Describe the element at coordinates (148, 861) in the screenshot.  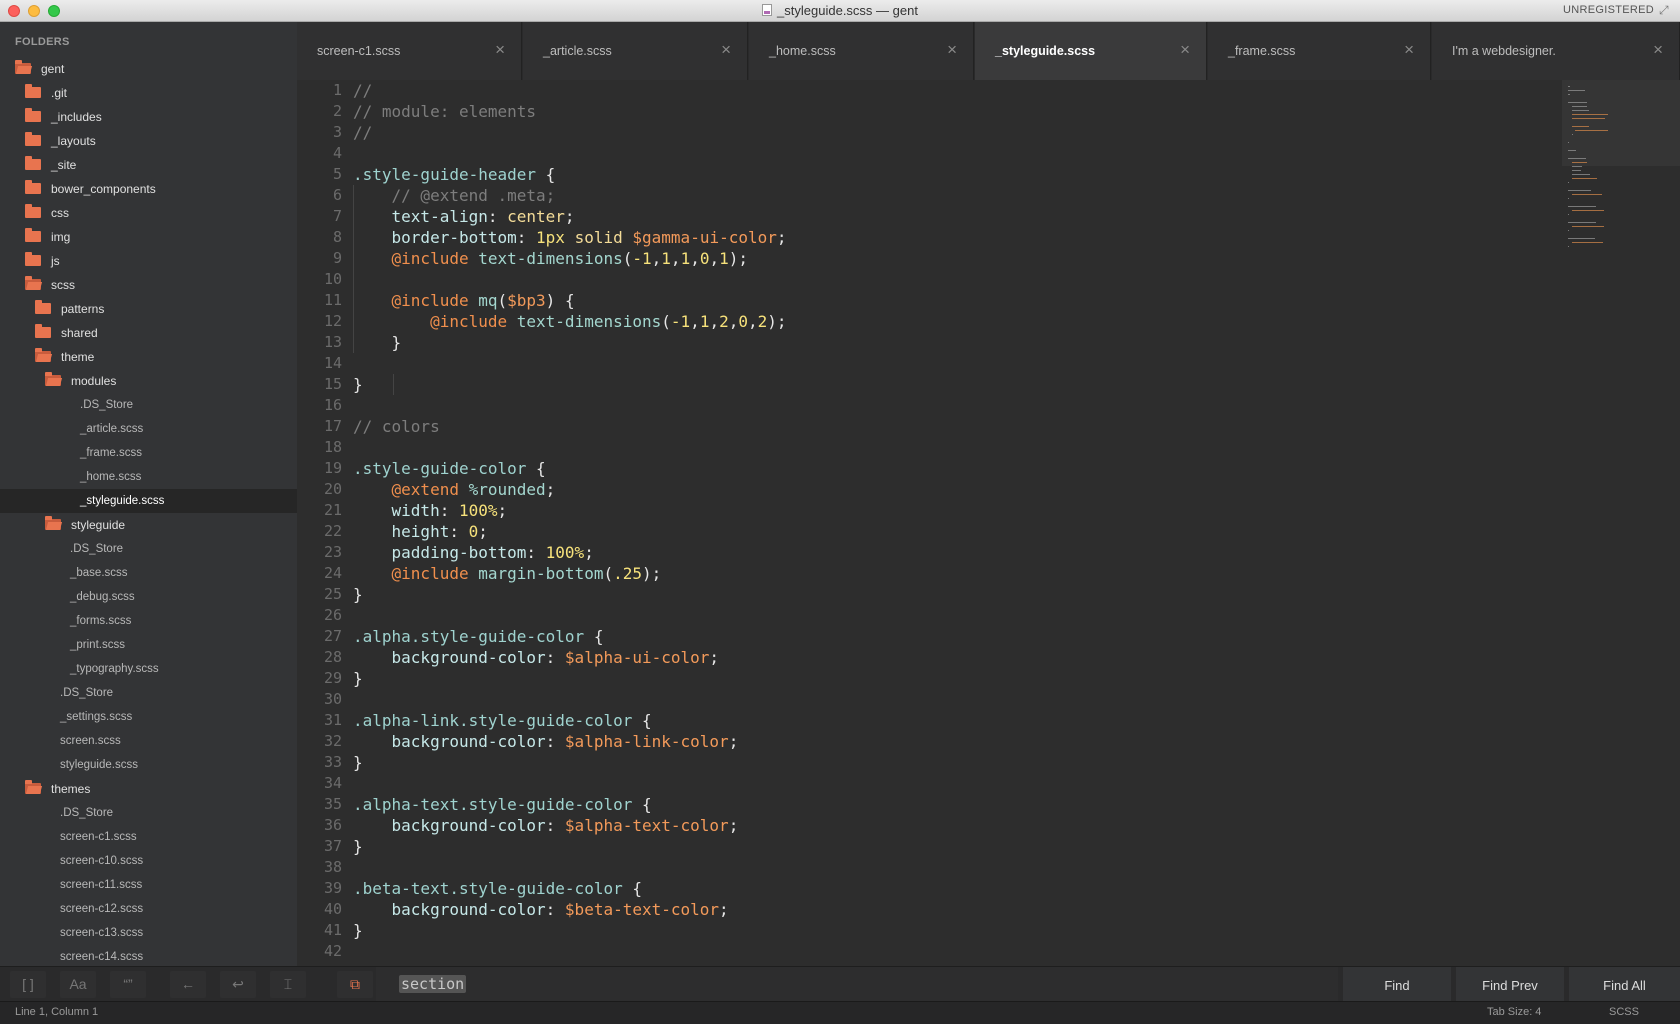
I see `sidebar-file: screen-c10.scss` at that location.